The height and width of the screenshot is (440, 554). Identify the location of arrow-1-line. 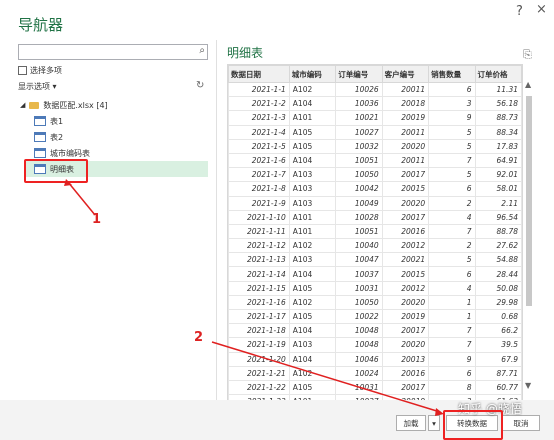
(81, 198).